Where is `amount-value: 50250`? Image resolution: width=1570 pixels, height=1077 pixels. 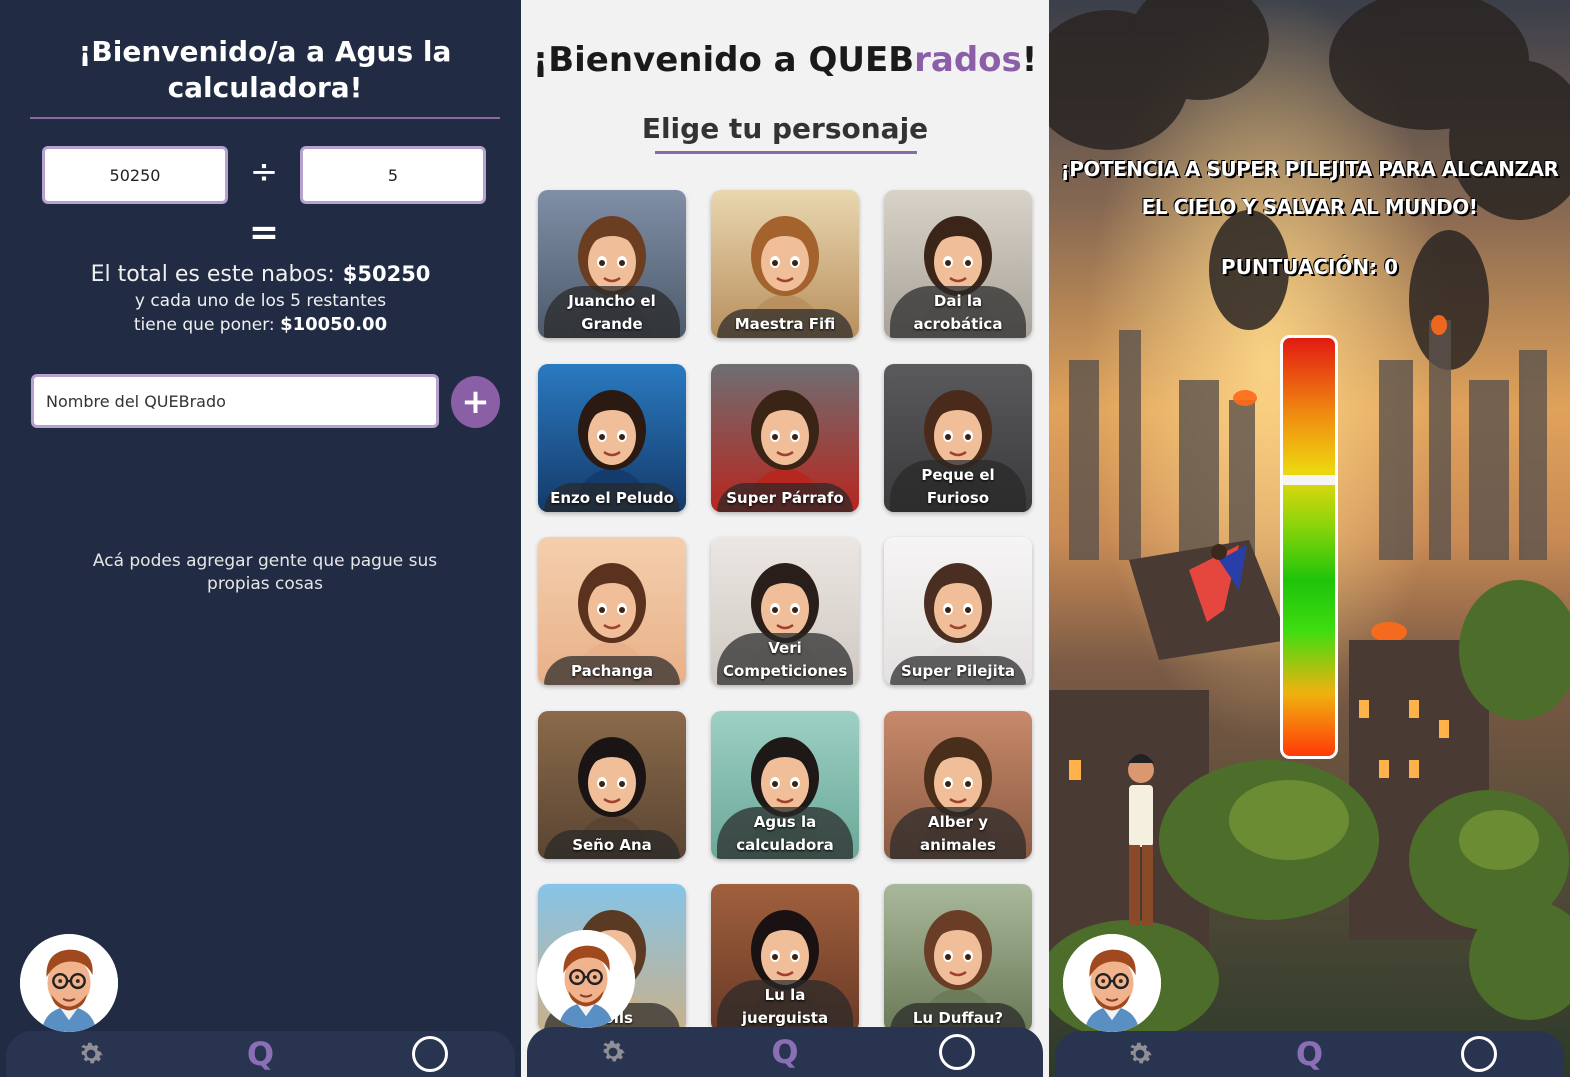
amount-value: 50250 is located at coordinates (135, 175).